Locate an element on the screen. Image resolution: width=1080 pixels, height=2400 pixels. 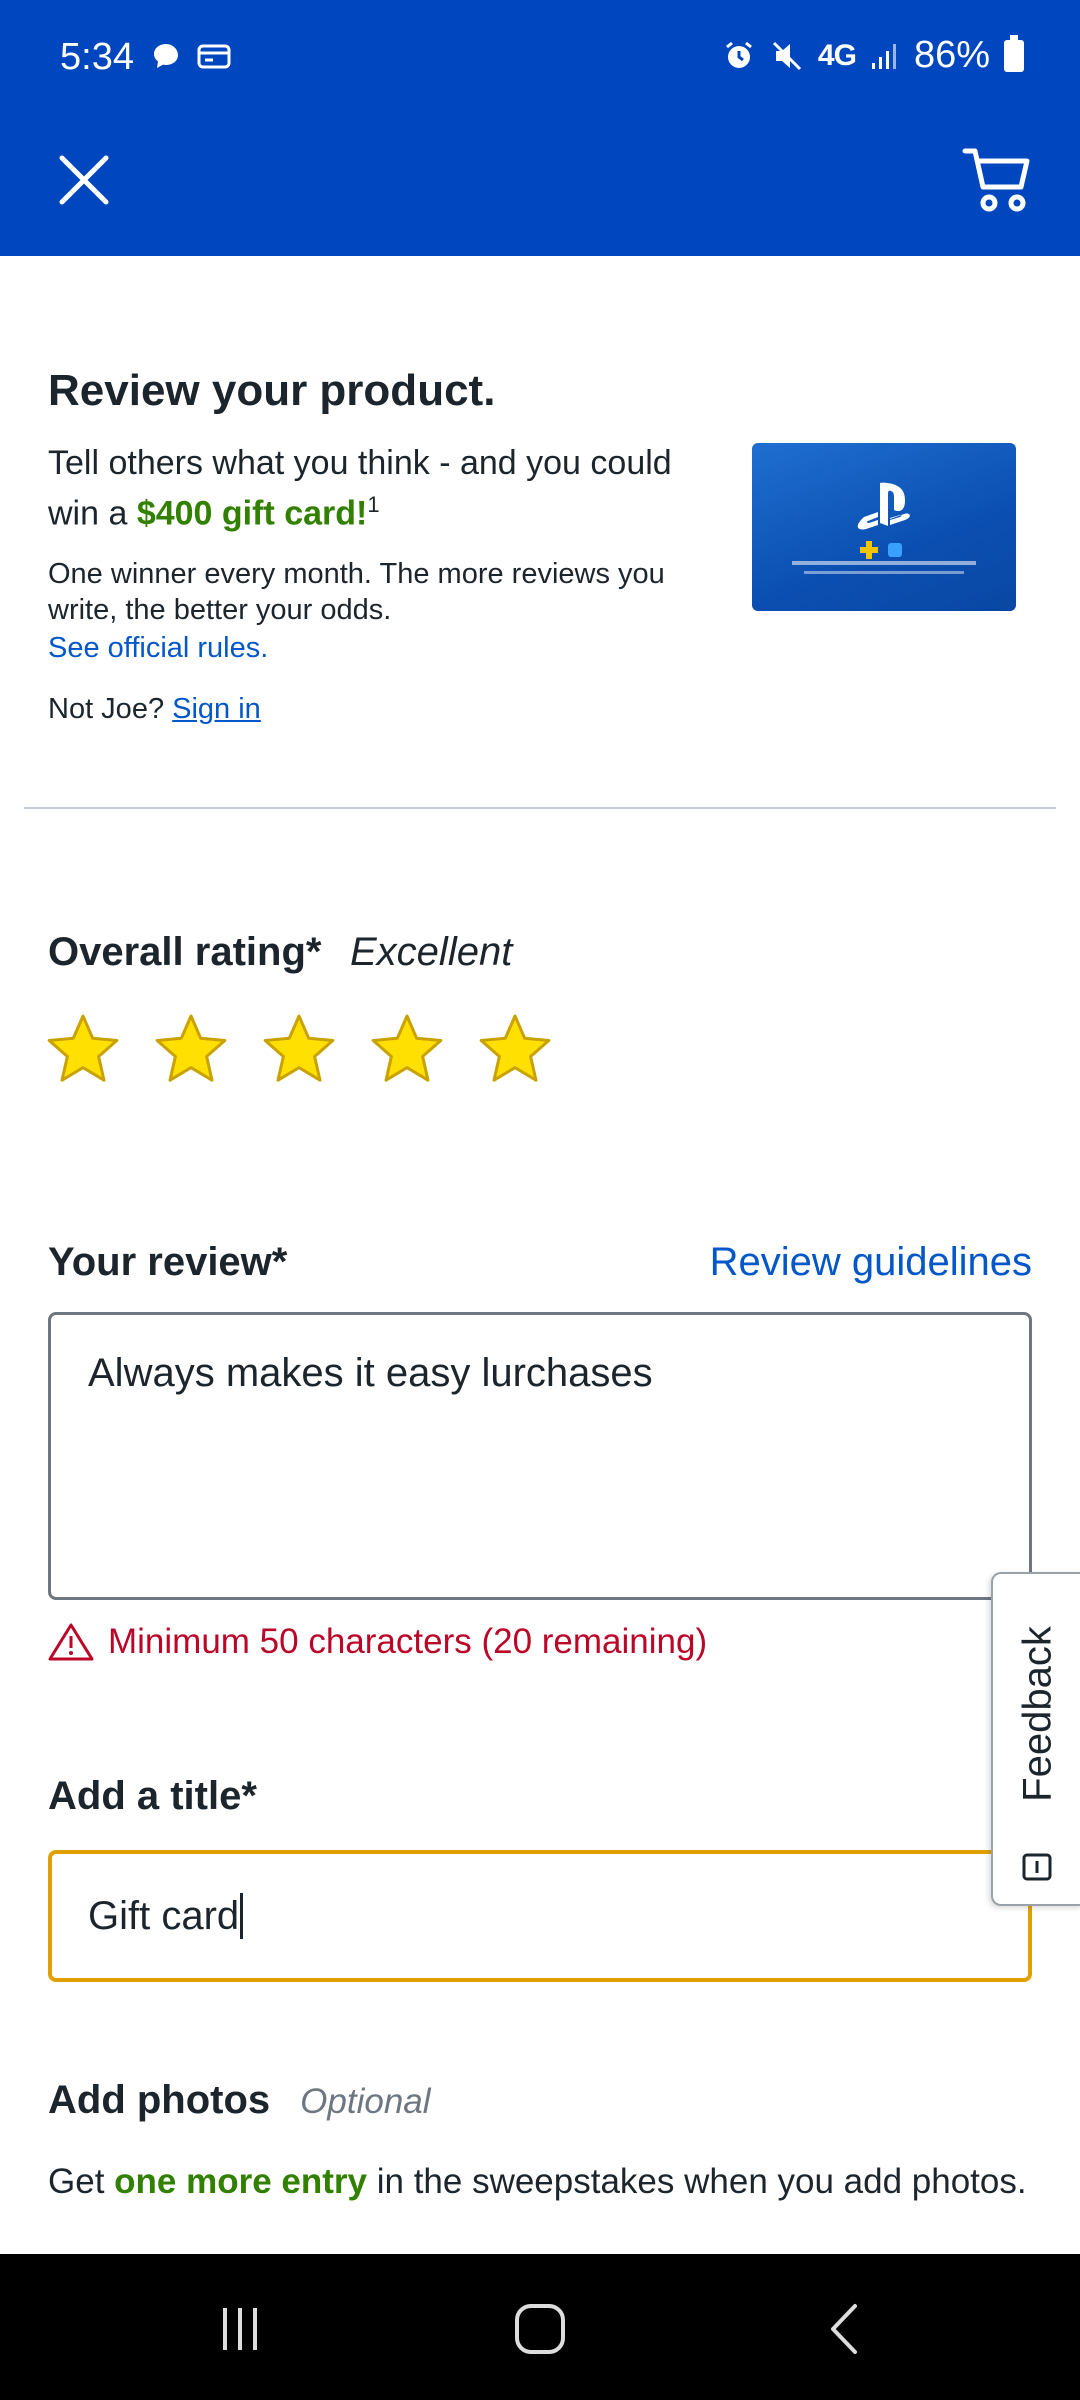
feedback-icon is located at coordinates (1037, 1867).